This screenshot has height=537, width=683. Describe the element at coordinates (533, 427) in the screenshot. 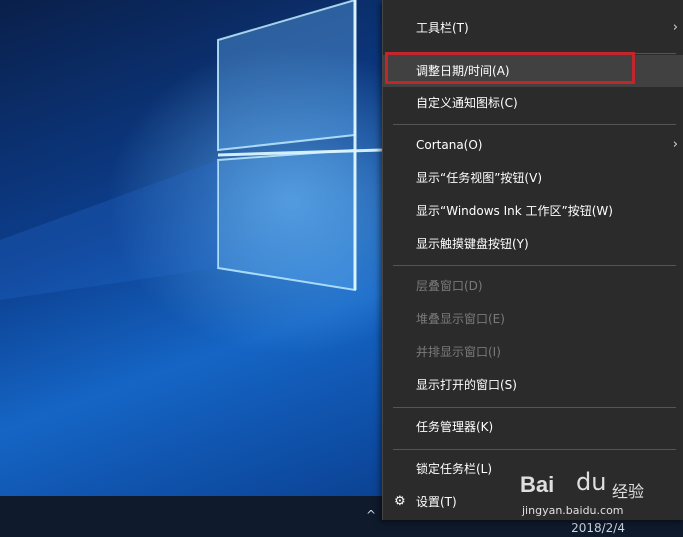

I see `menu-item-task-manager: 任务管理器(K)` at that location.